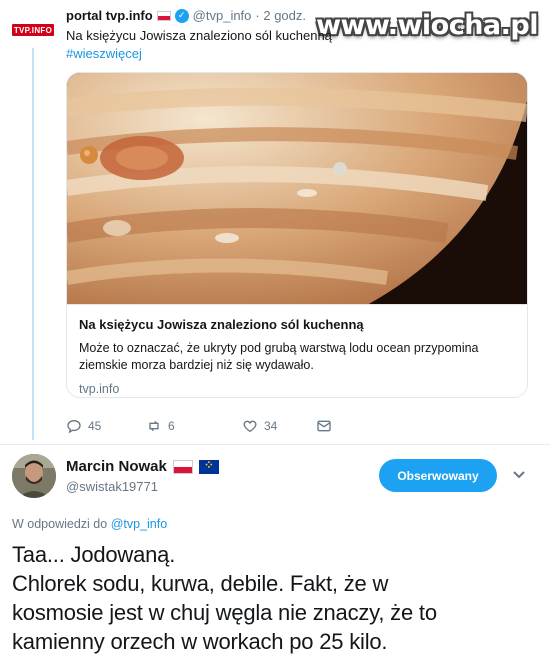 The width and height of the screenshot is (550, 668). I want to click on like-button: 34, so click(279, 426).